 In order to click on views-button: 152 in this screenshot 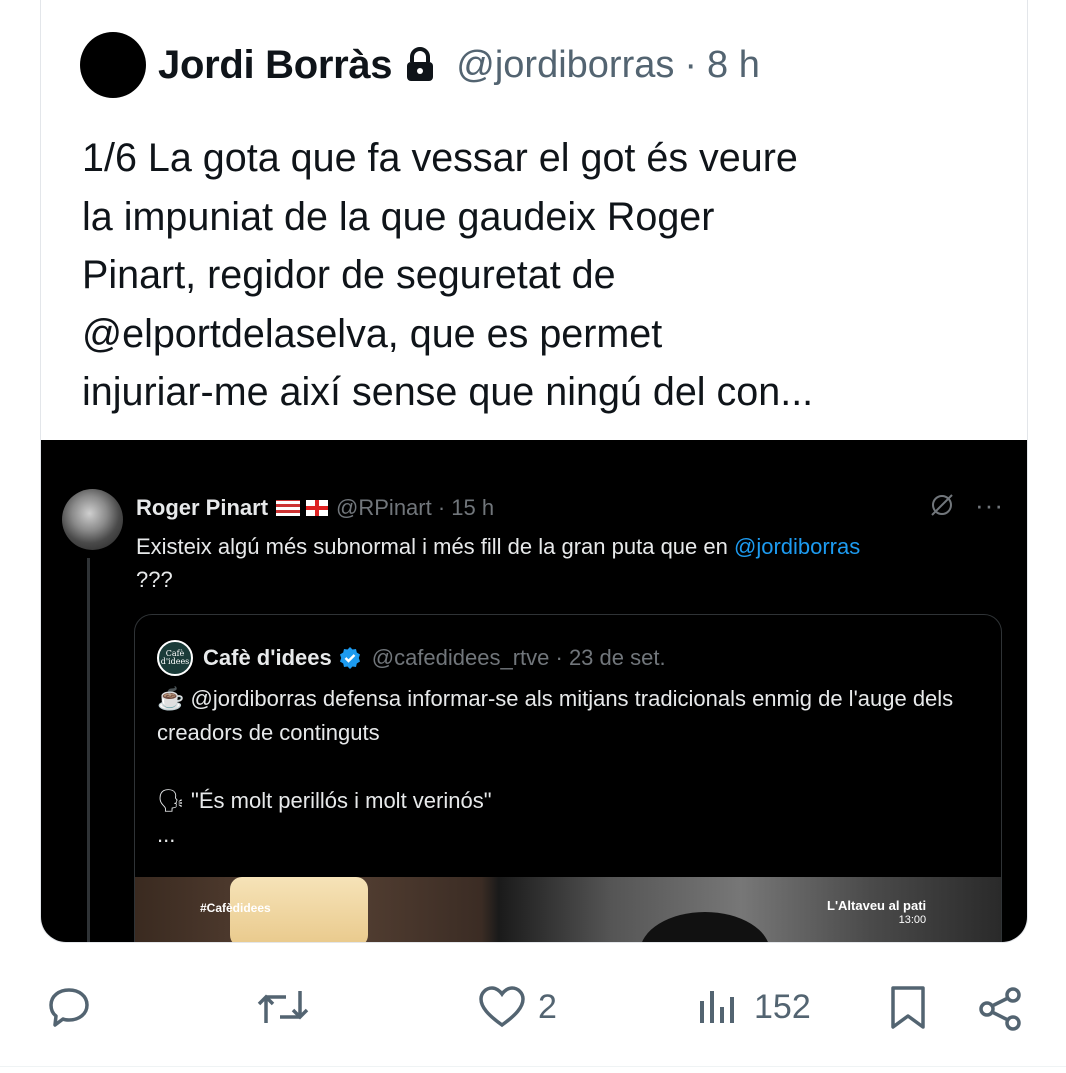, I will do `click(754, 1007)`.